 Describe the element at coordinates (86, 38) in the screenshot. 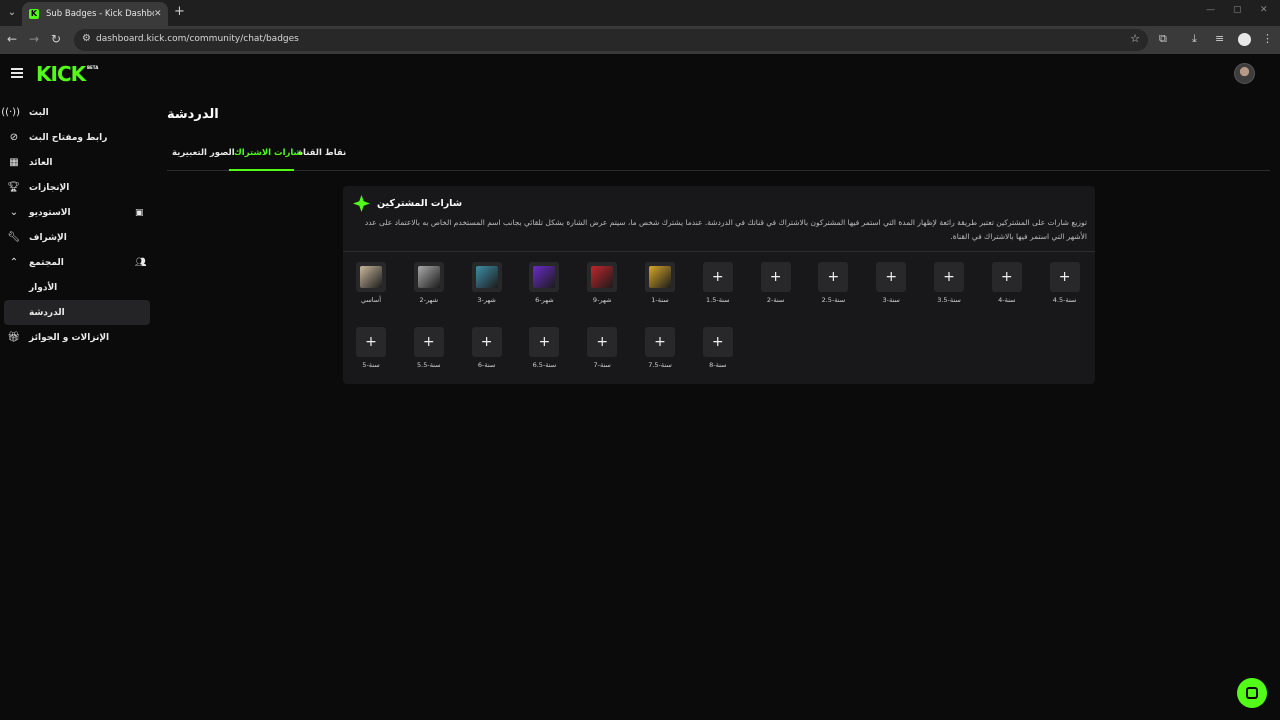

I see `site-info-icon: ⚙` at that location.